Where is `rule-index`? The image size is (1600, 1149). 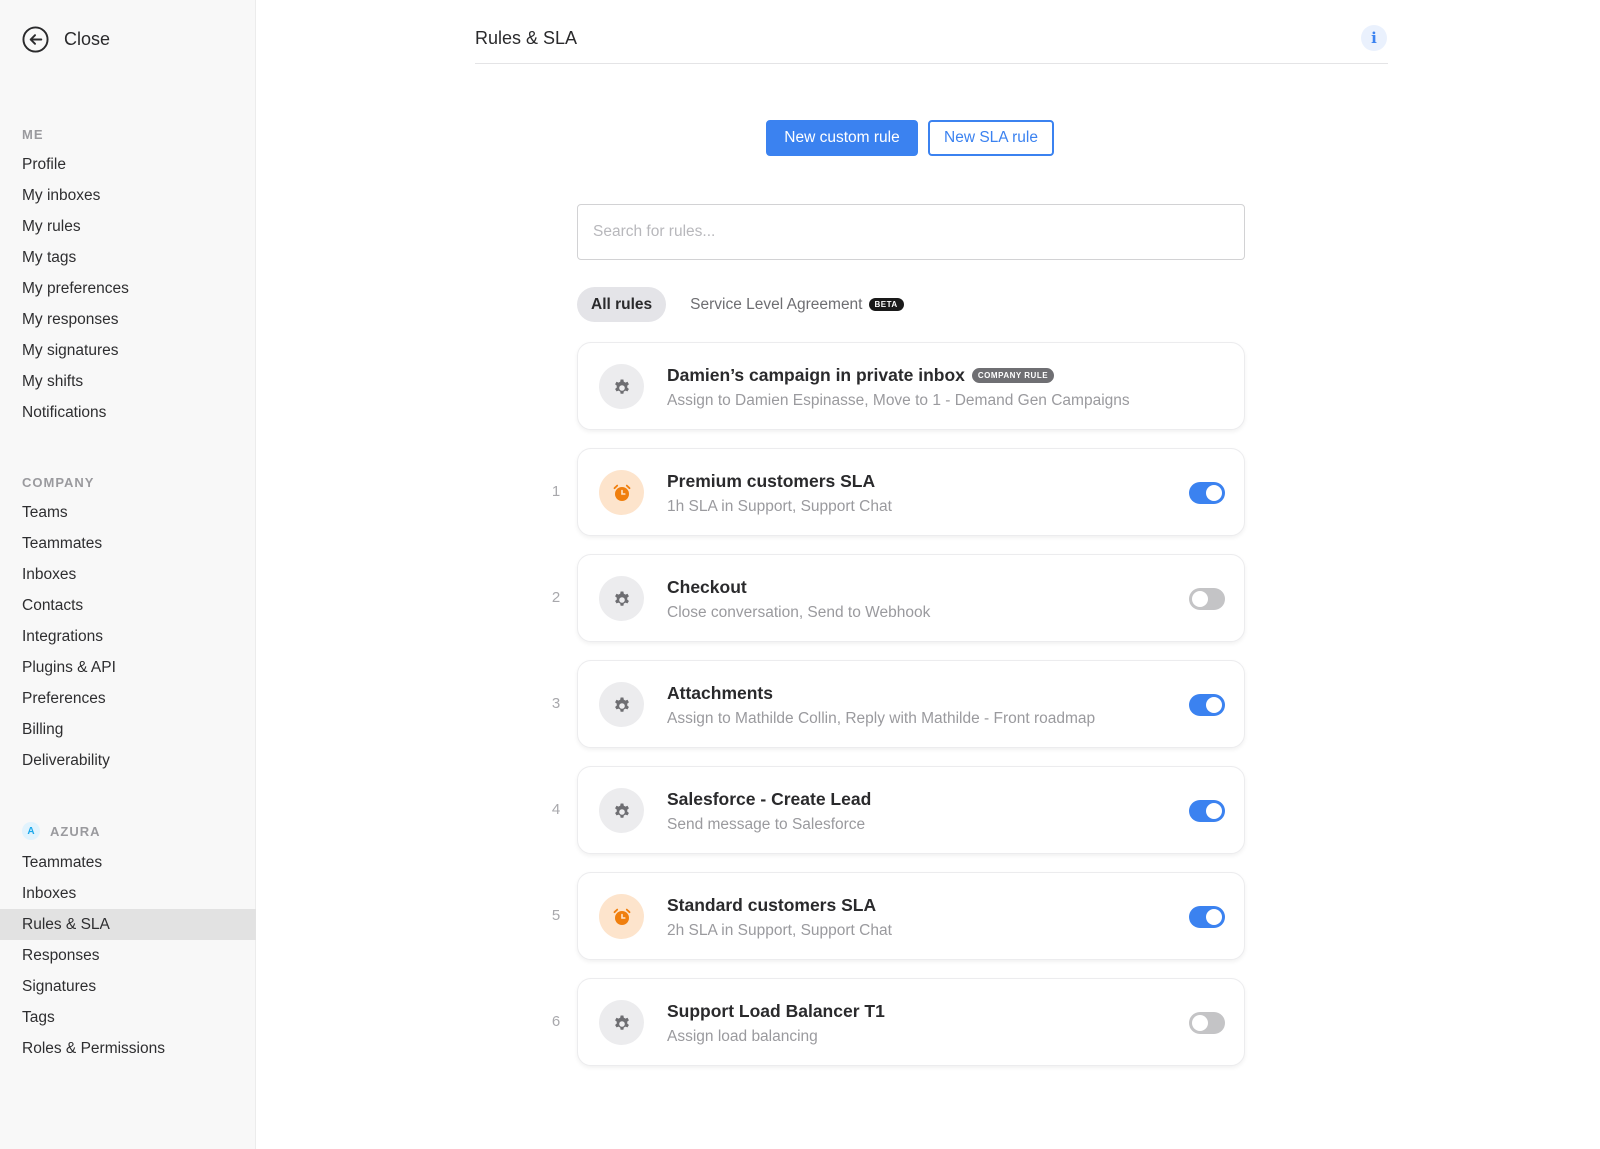
rule-index is located at coordinates (556, 386).